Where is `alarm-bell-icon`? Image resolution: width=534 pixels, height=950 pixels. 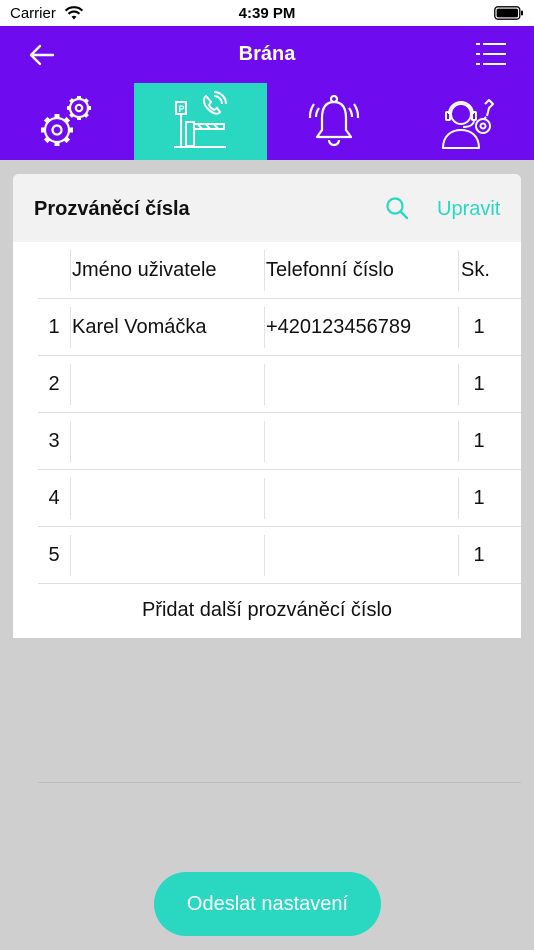 alarm-bell-icon is located at coordinates (333, 120).